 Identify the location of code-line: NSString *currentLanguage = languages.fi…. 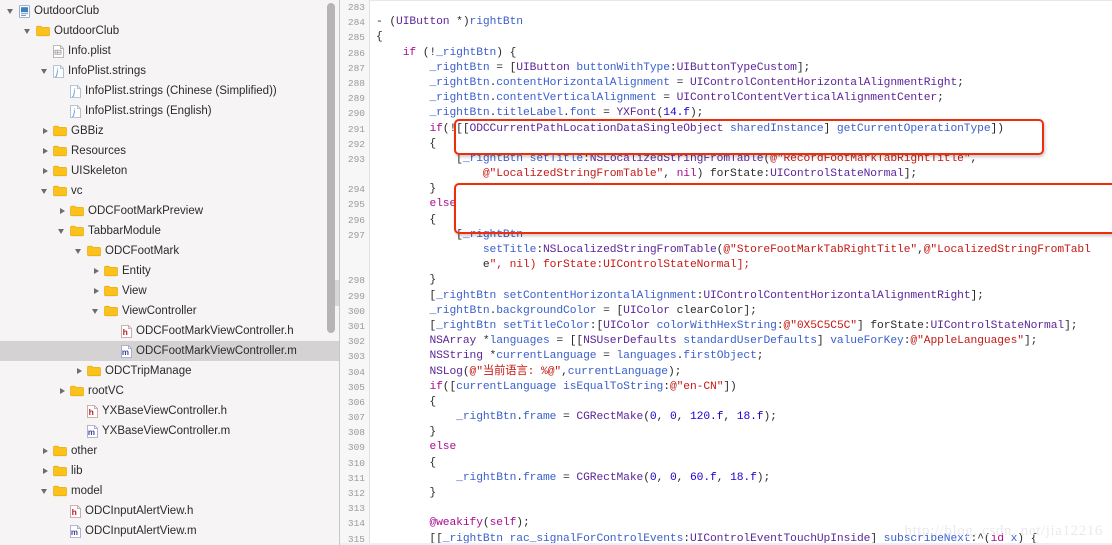
(741, 356).